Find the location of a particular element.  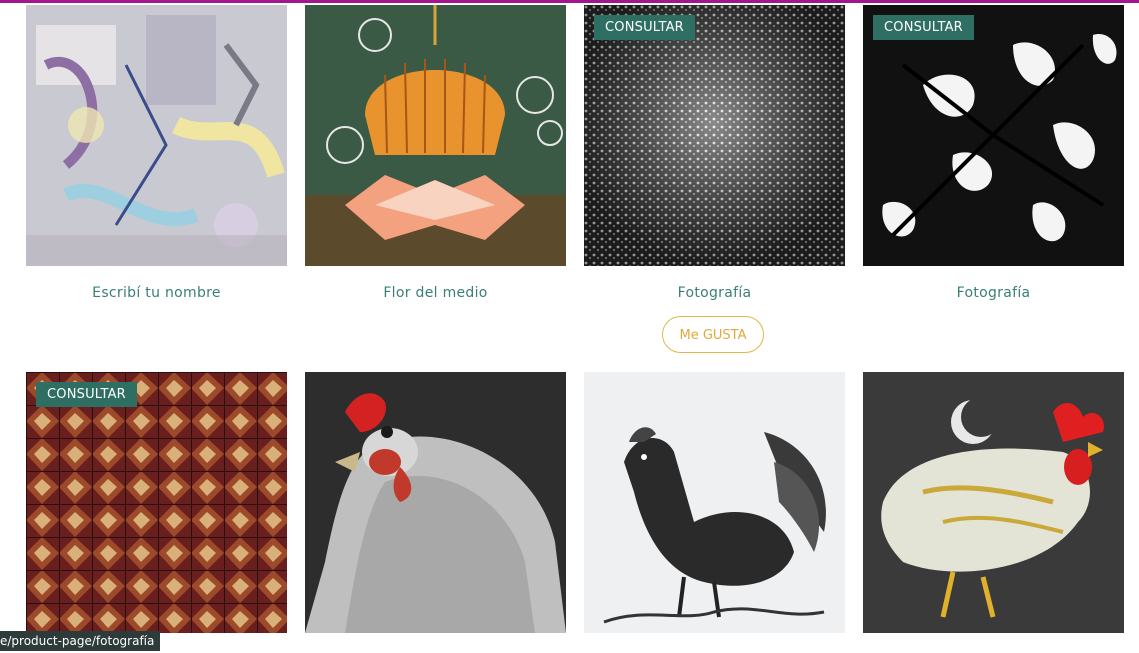

product-image-textile-pattern is located at coordinates (156, 502).